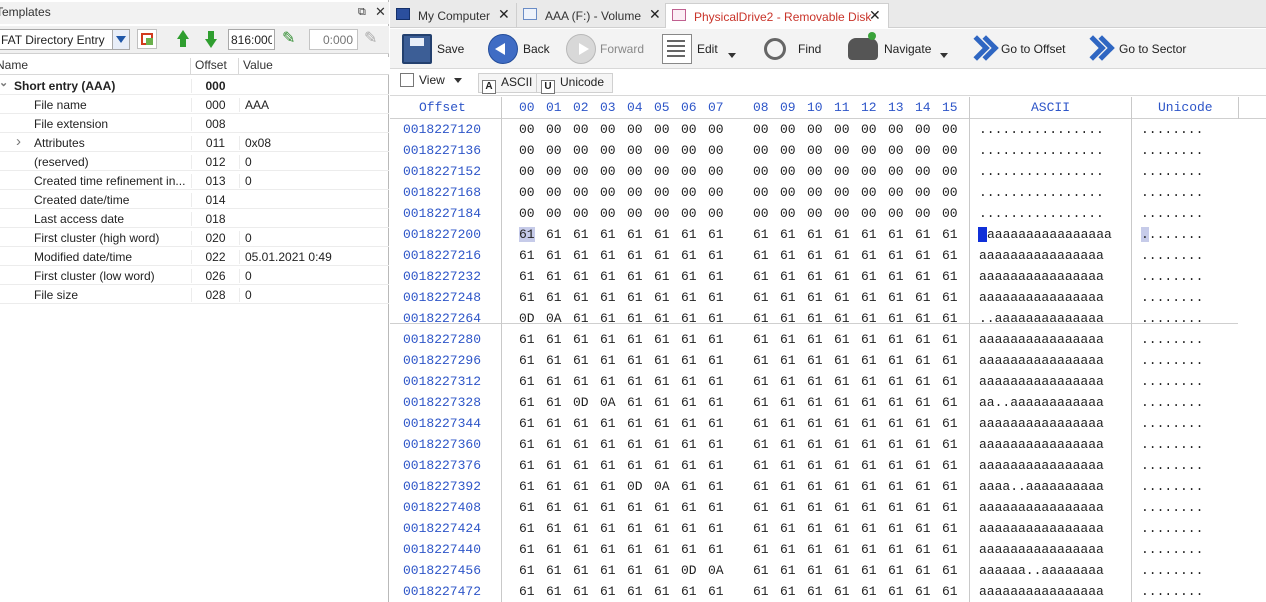  Describe the element at coordinates (194, 104) in the screenshot. I see `template-row: File name 000 AAA` at that location.